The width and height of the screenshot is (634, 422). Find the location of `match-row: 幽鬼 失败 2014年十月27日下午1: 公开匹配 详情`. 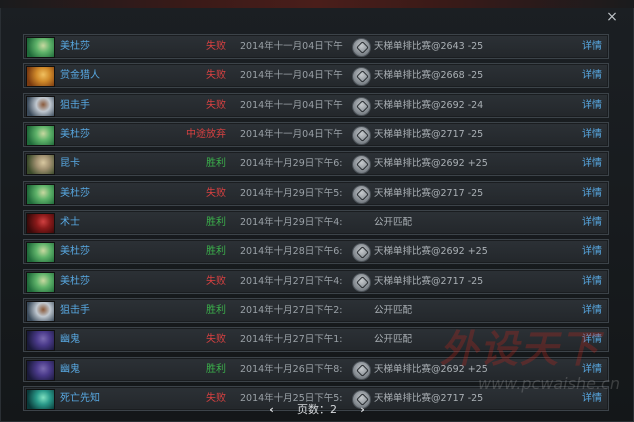

match-row: 幽鬼 失败 2014年十月27日下午1: 公开匹配 详情 is located at coordinates (316, 340).